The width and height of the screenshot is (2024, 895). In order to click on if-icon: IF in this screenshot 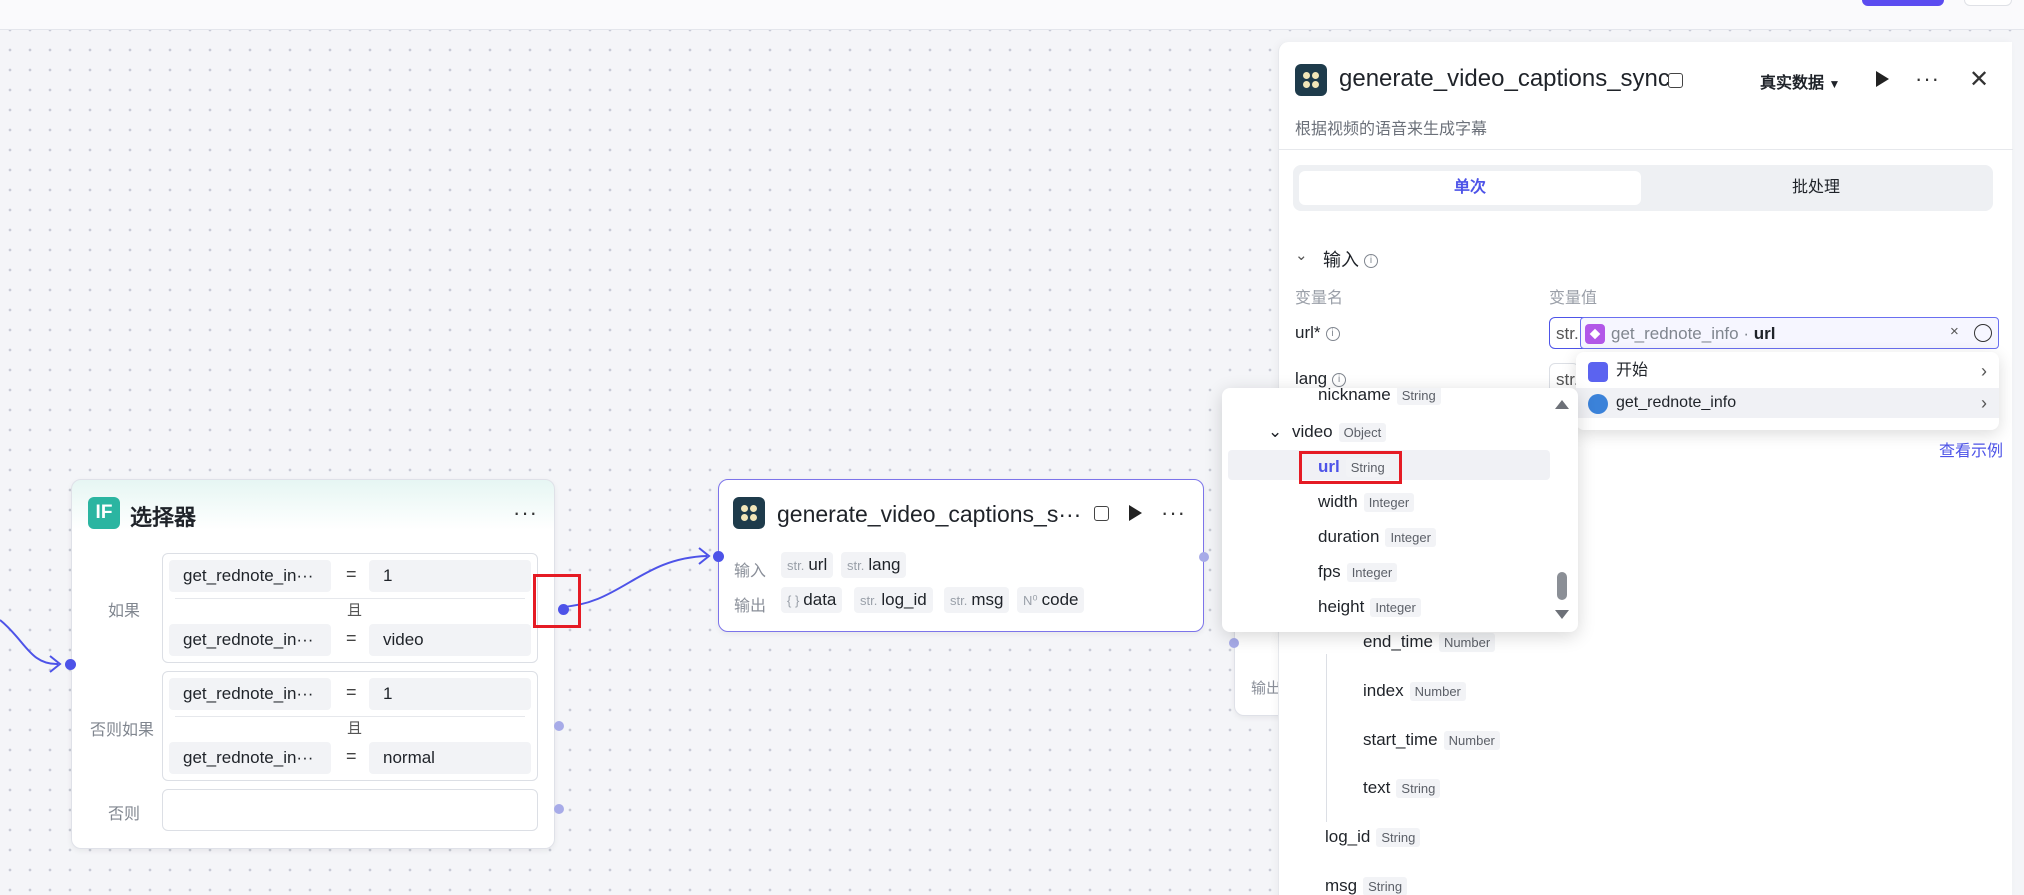, I will do `click(104, 513)`.